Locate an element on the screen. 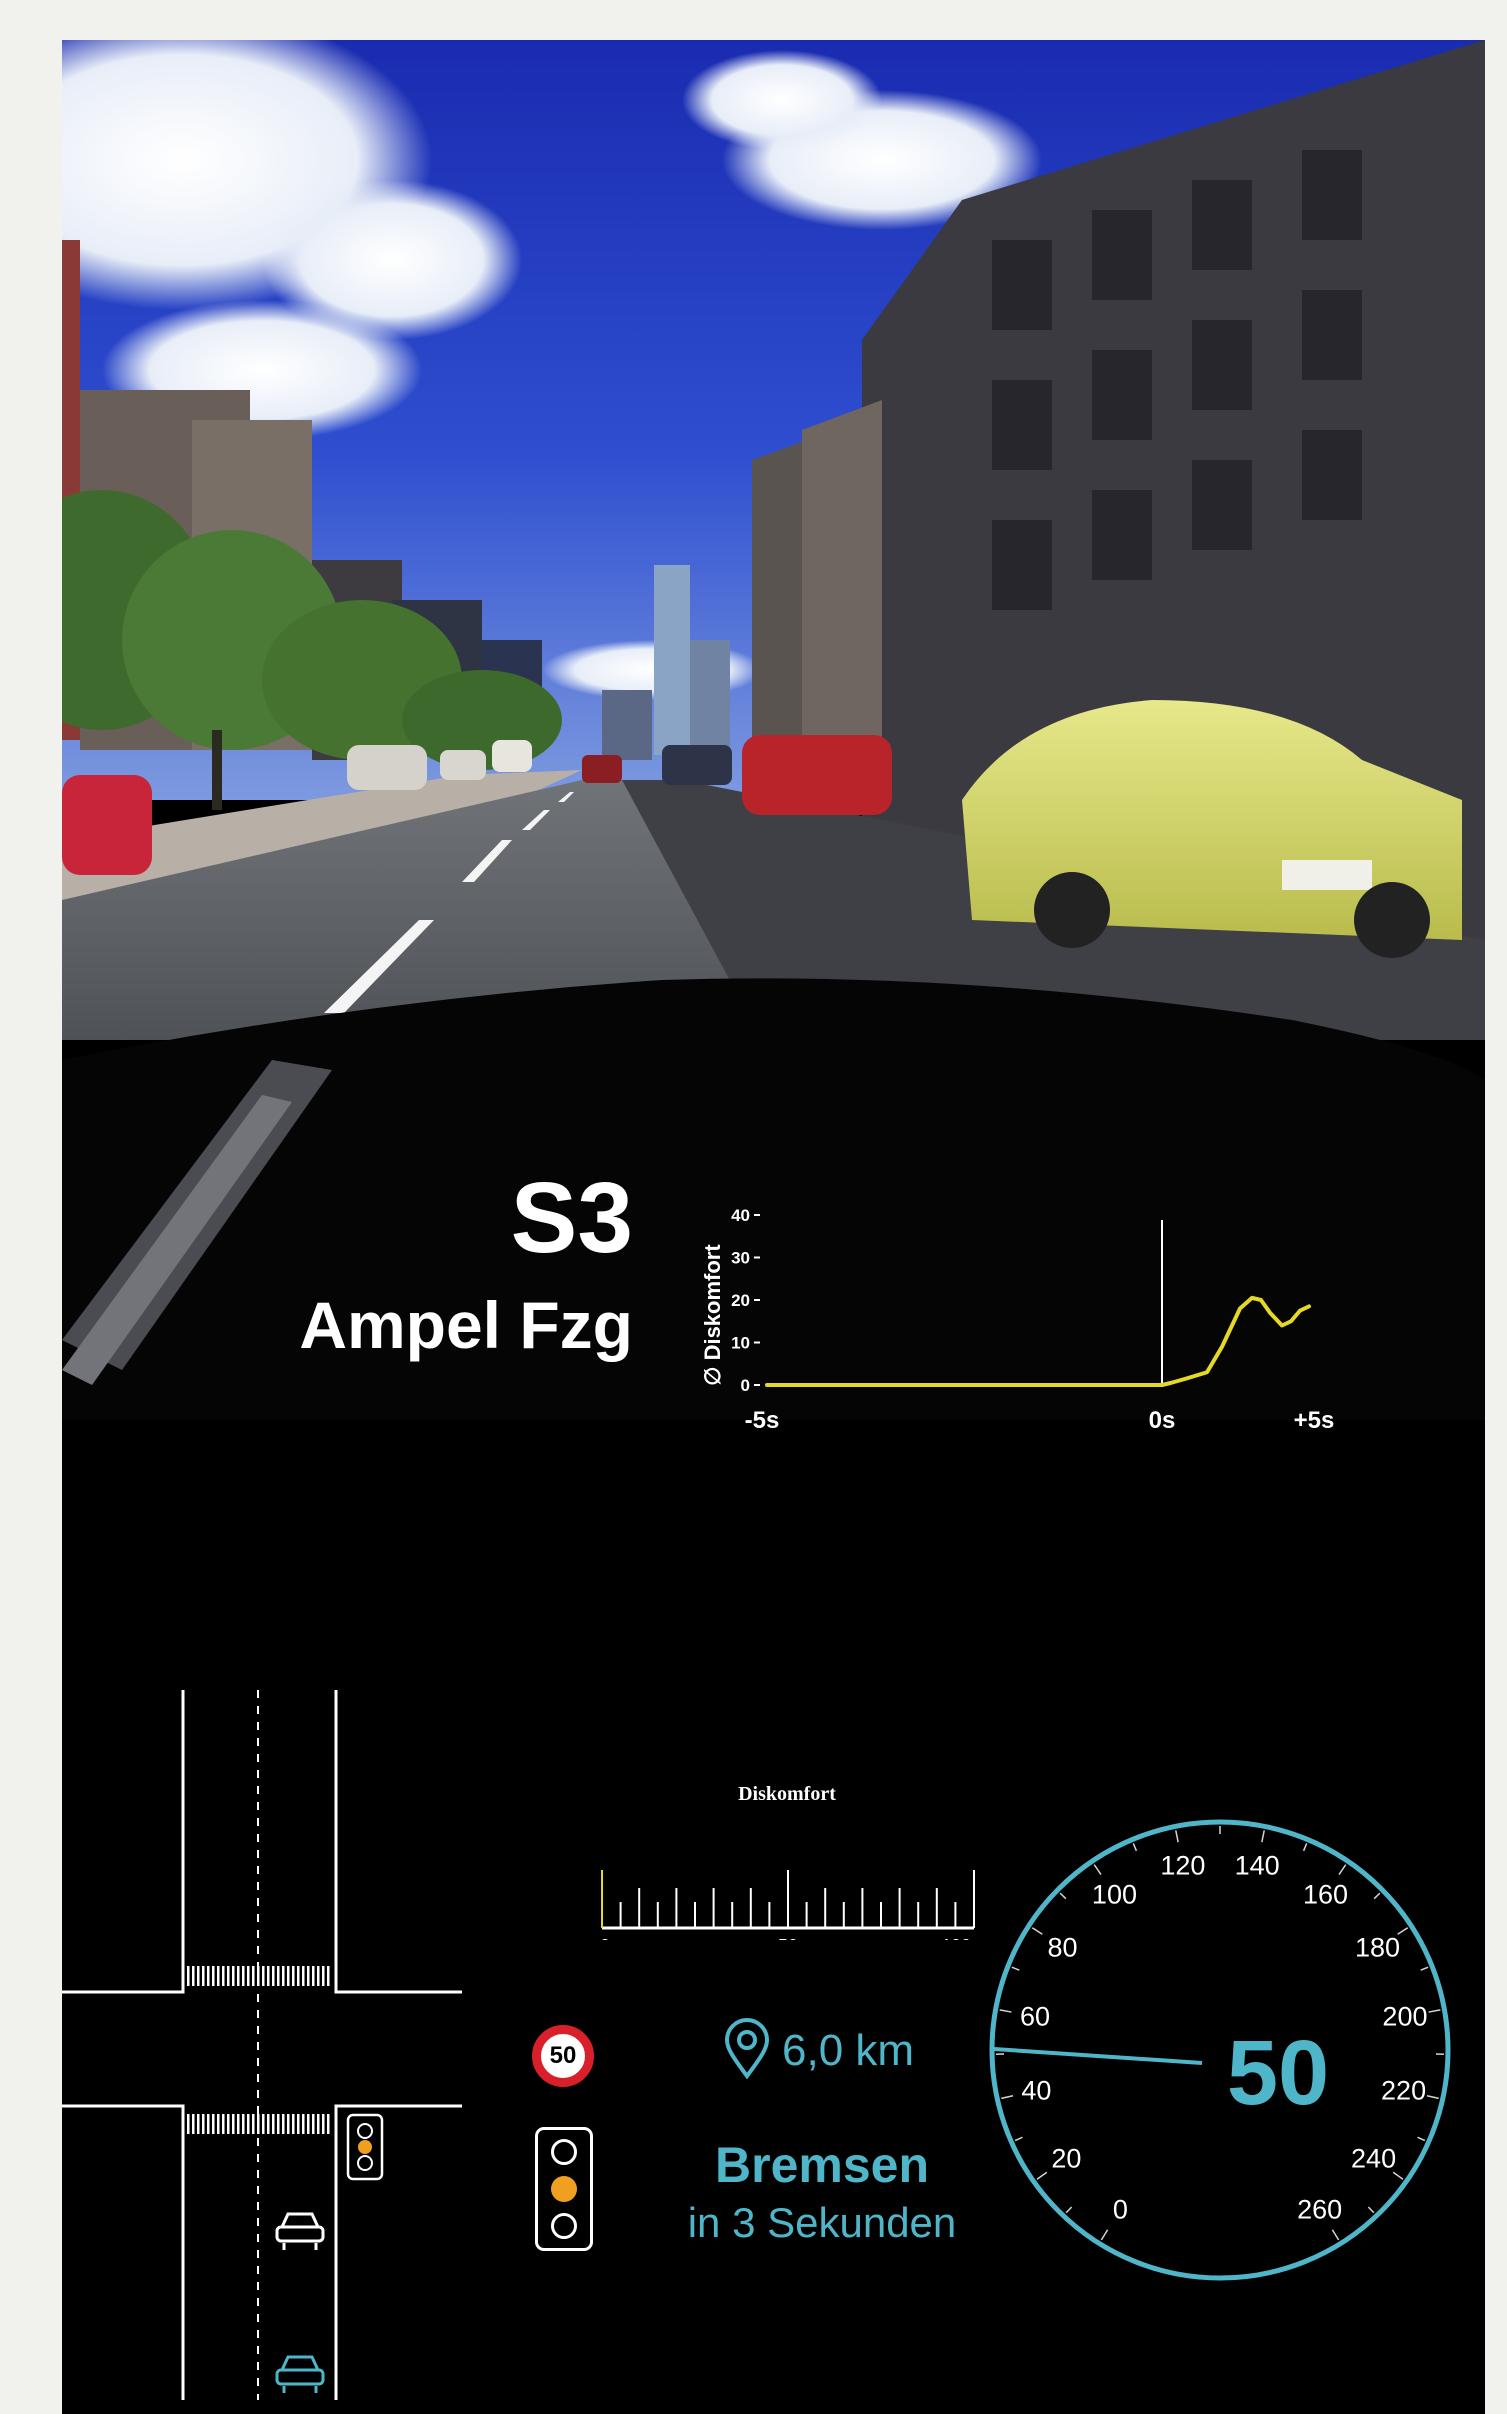 This screenshot has height=2414, width=1507. traffic-light-green is located at coordinates (564, 2226).